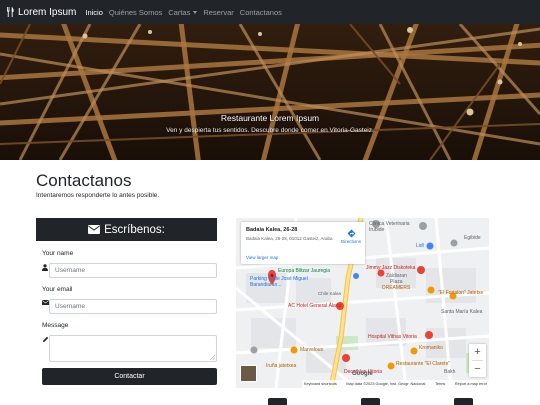 The width and height of the screenshot is (540, 405). I want to click on map-label-dreamers: DREAMERS, so click(396, 288).